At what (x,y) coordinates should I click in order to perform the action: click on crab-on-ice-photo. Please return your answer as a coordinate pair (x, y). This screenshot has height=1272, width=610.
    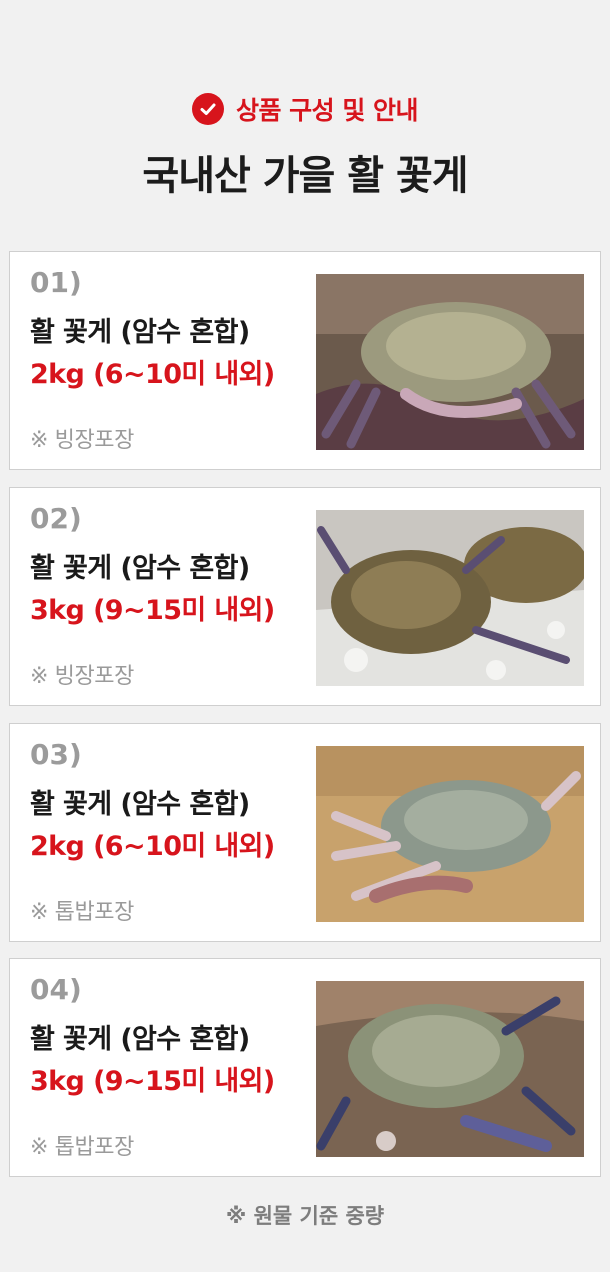
    Looking at the image, I should click on (450, 598).